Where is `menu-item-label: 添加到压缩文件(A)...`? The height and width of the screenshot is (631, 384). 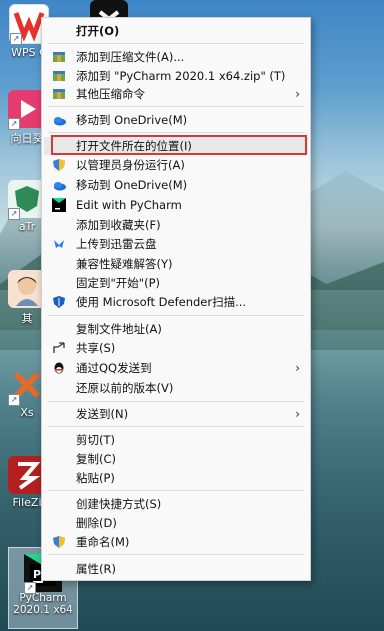
menu-item-label: 添加到压缩文件(A)... is located at coordinates (130, 57).